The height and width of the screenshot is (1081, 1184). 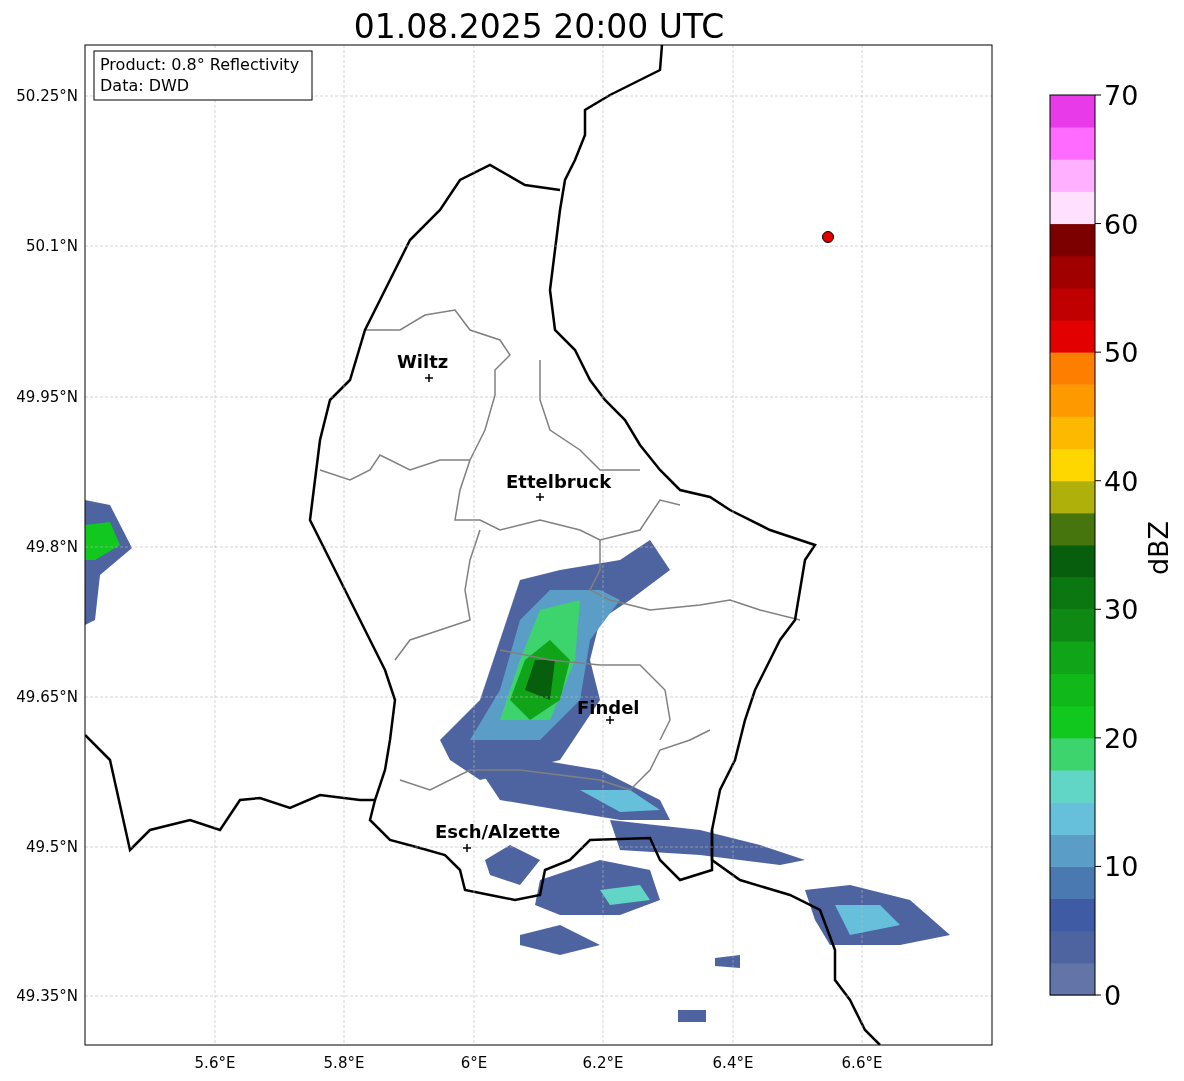 I want to click on city-label: Wiltz, so click(x=423, y=361).